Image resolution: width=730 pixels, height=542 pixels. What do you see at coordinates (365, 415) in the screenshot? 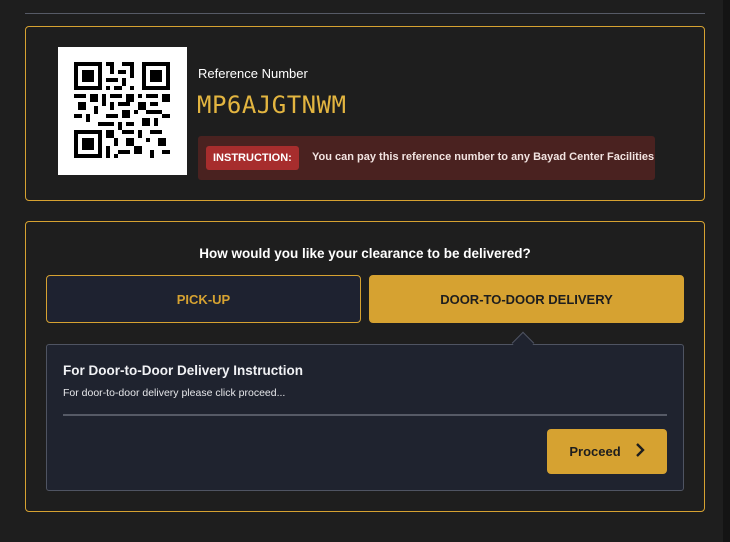
I see `panel-divider` at bounding box center [365, 415].